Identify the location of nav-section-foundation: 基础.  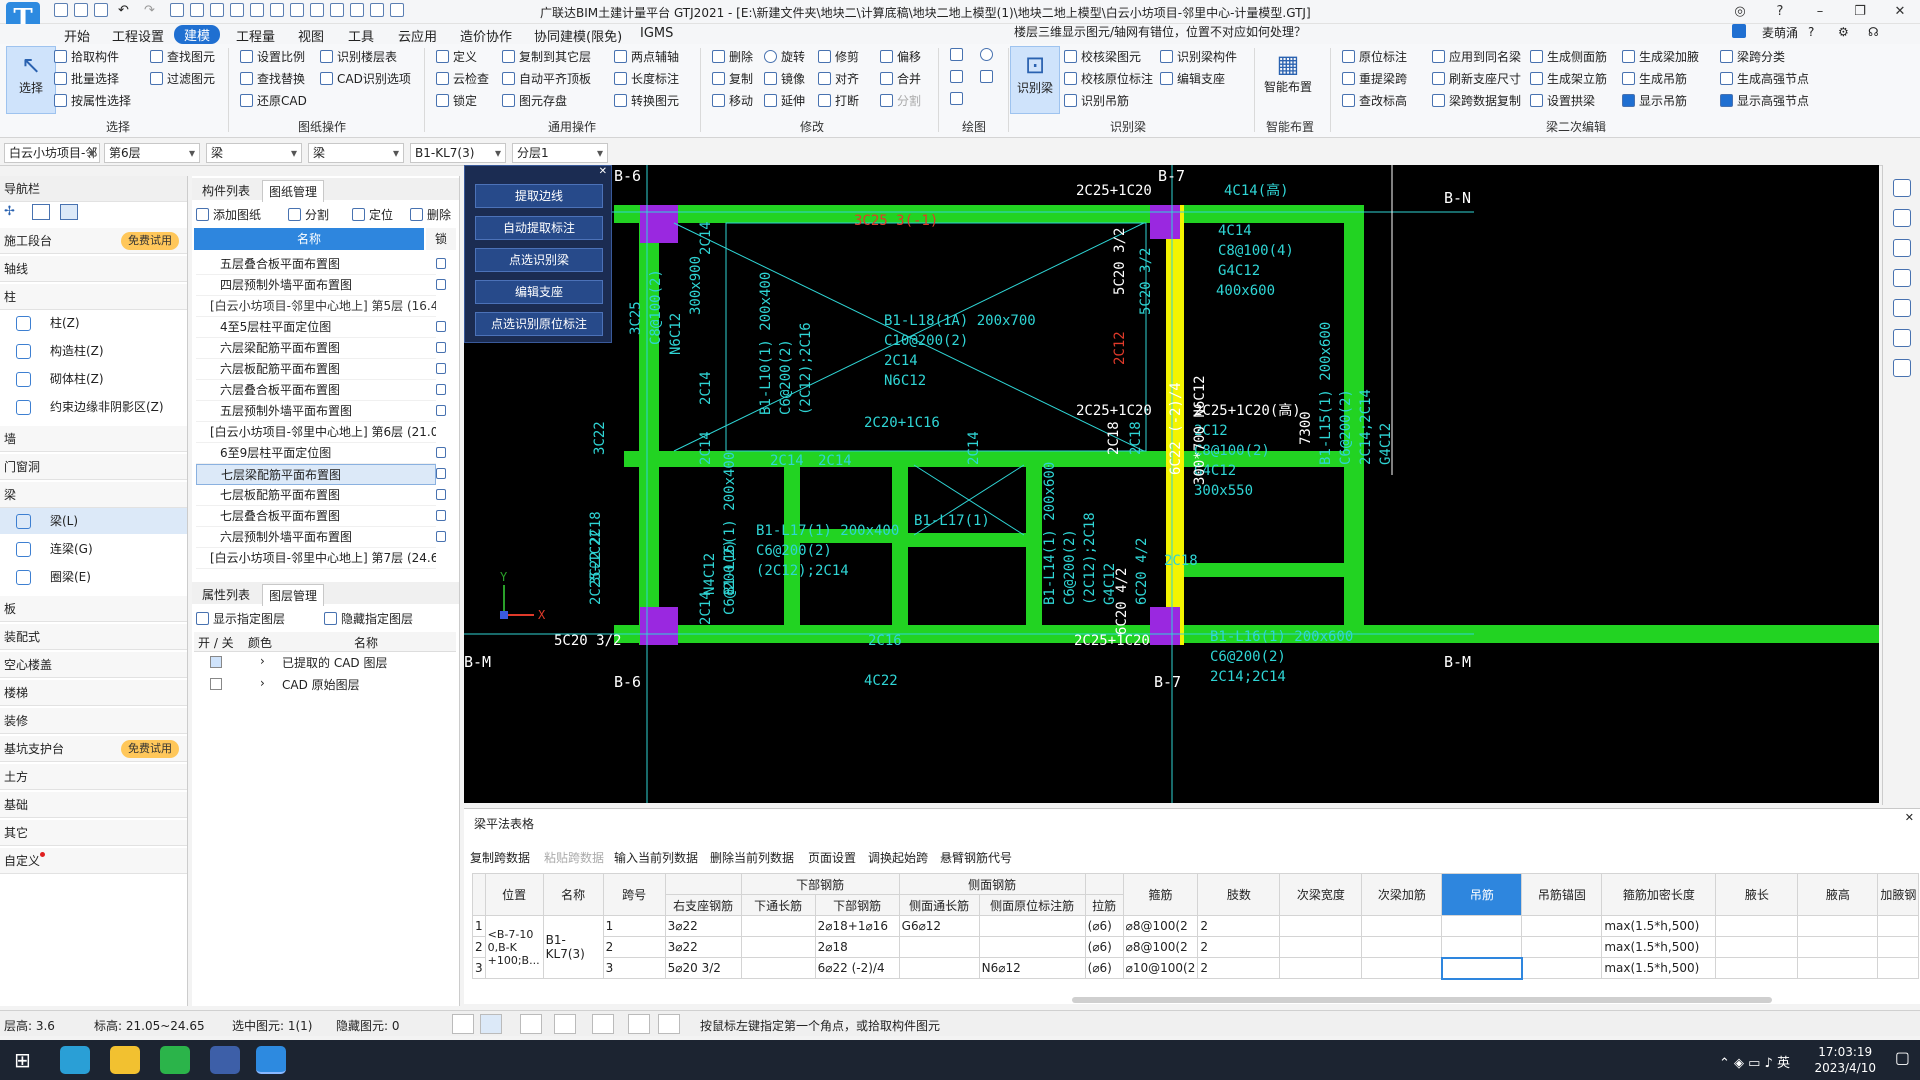
(93, 805).